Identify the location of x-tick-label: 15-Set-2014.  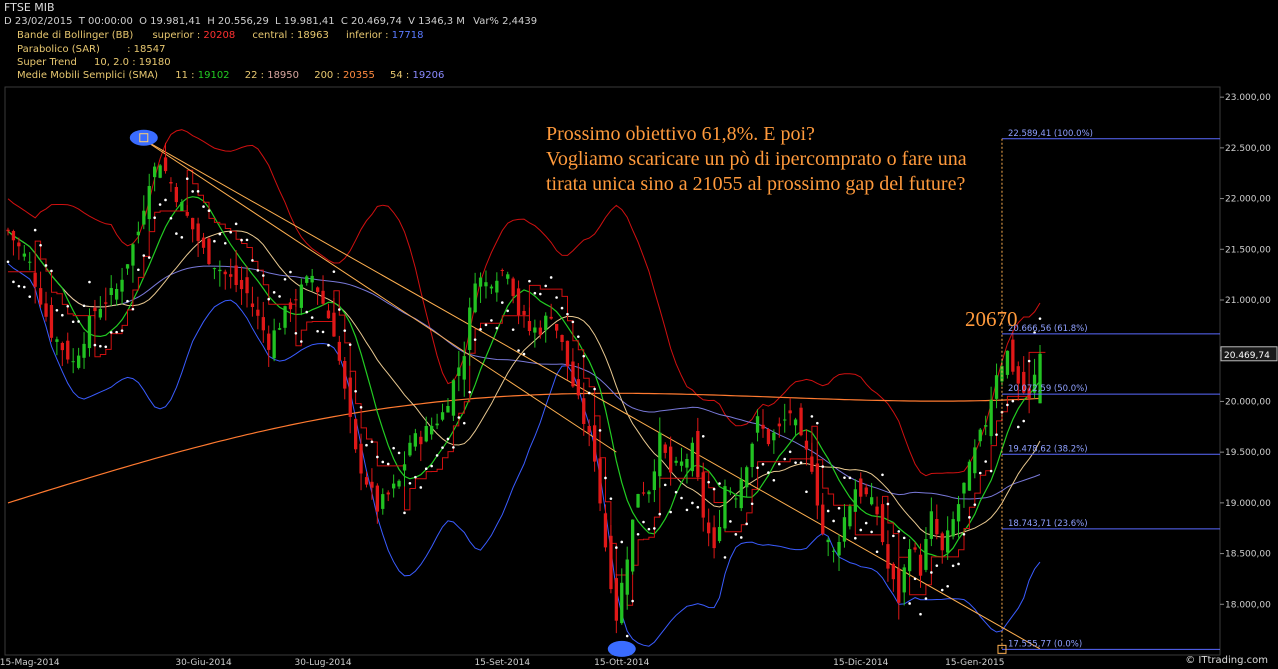
(502, 663).